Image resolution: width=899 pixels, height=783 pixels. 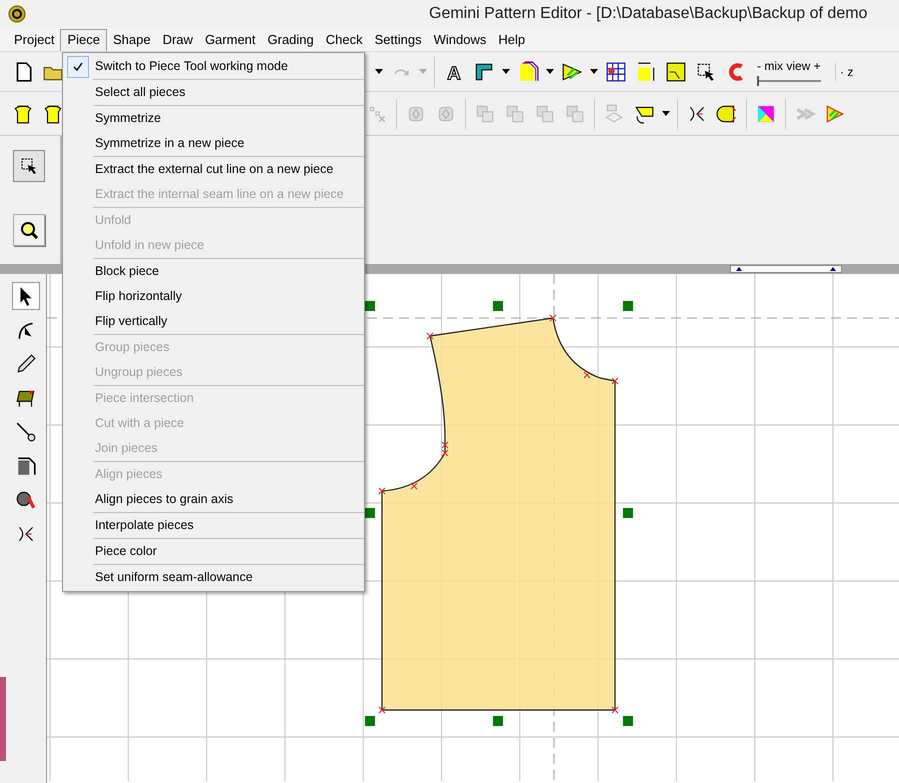 I want to click on menu-entry: Piece color, so click(x=125, y=551).